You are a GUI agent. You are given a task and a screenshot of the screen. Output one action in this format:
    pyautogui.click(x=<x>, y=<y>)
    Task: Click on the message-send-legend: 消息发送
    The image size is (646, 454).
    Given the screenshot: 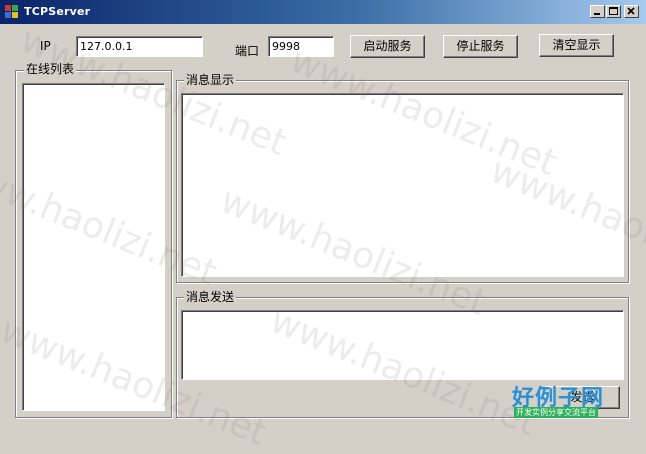 What is the action you would take?
    pyautogui.click(x=210, y=297)
    